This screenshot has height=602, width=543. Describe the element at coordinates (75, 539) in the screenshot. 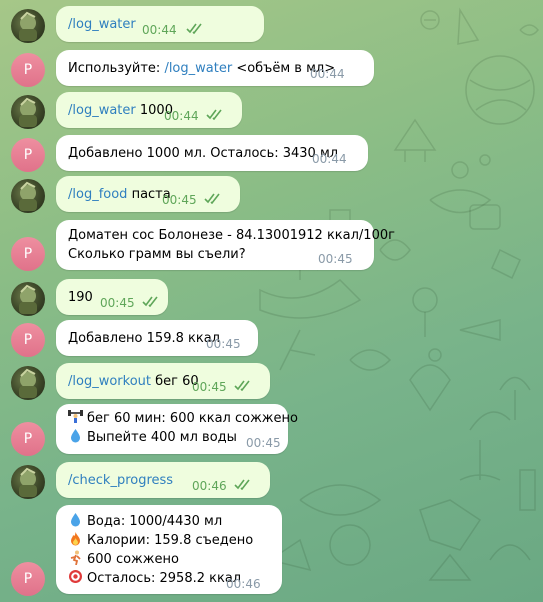

I see `fire-emoji-icon` at that location.